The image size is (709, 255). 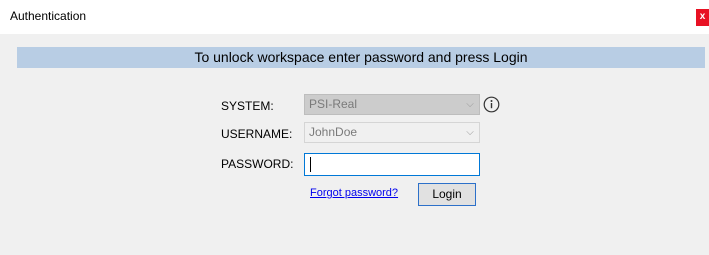 What do you see at coordinates (257, 134) in the screenshot?
I see `username-label: USERNAME:` at bounding box center [257, 134].